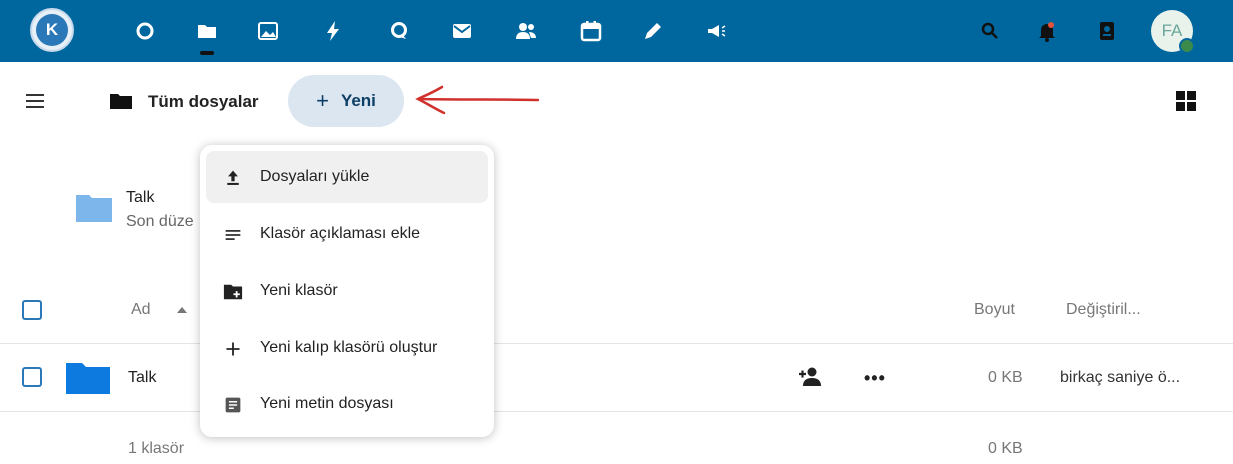 The width and height of the screenshot is (1233, 464). What do you see at coordinates (340, 233) in the screenshot?
I see `menu-item-label: Klasör açıklaması ekle` at bounding box center [340, 233].